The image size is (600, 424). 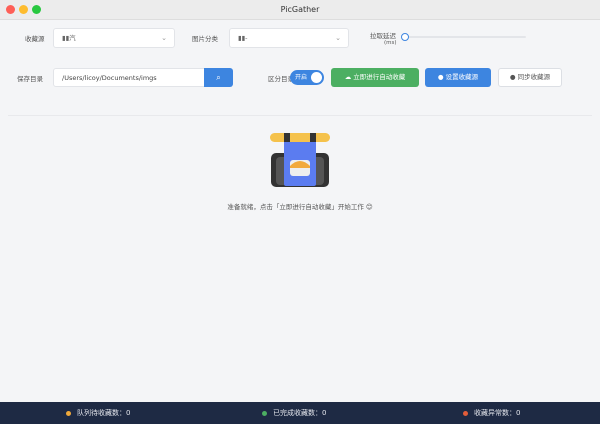 What do you see at coordinates (300, 115) in the screenshot?
I see `divider` at bounding box center [300, 115].